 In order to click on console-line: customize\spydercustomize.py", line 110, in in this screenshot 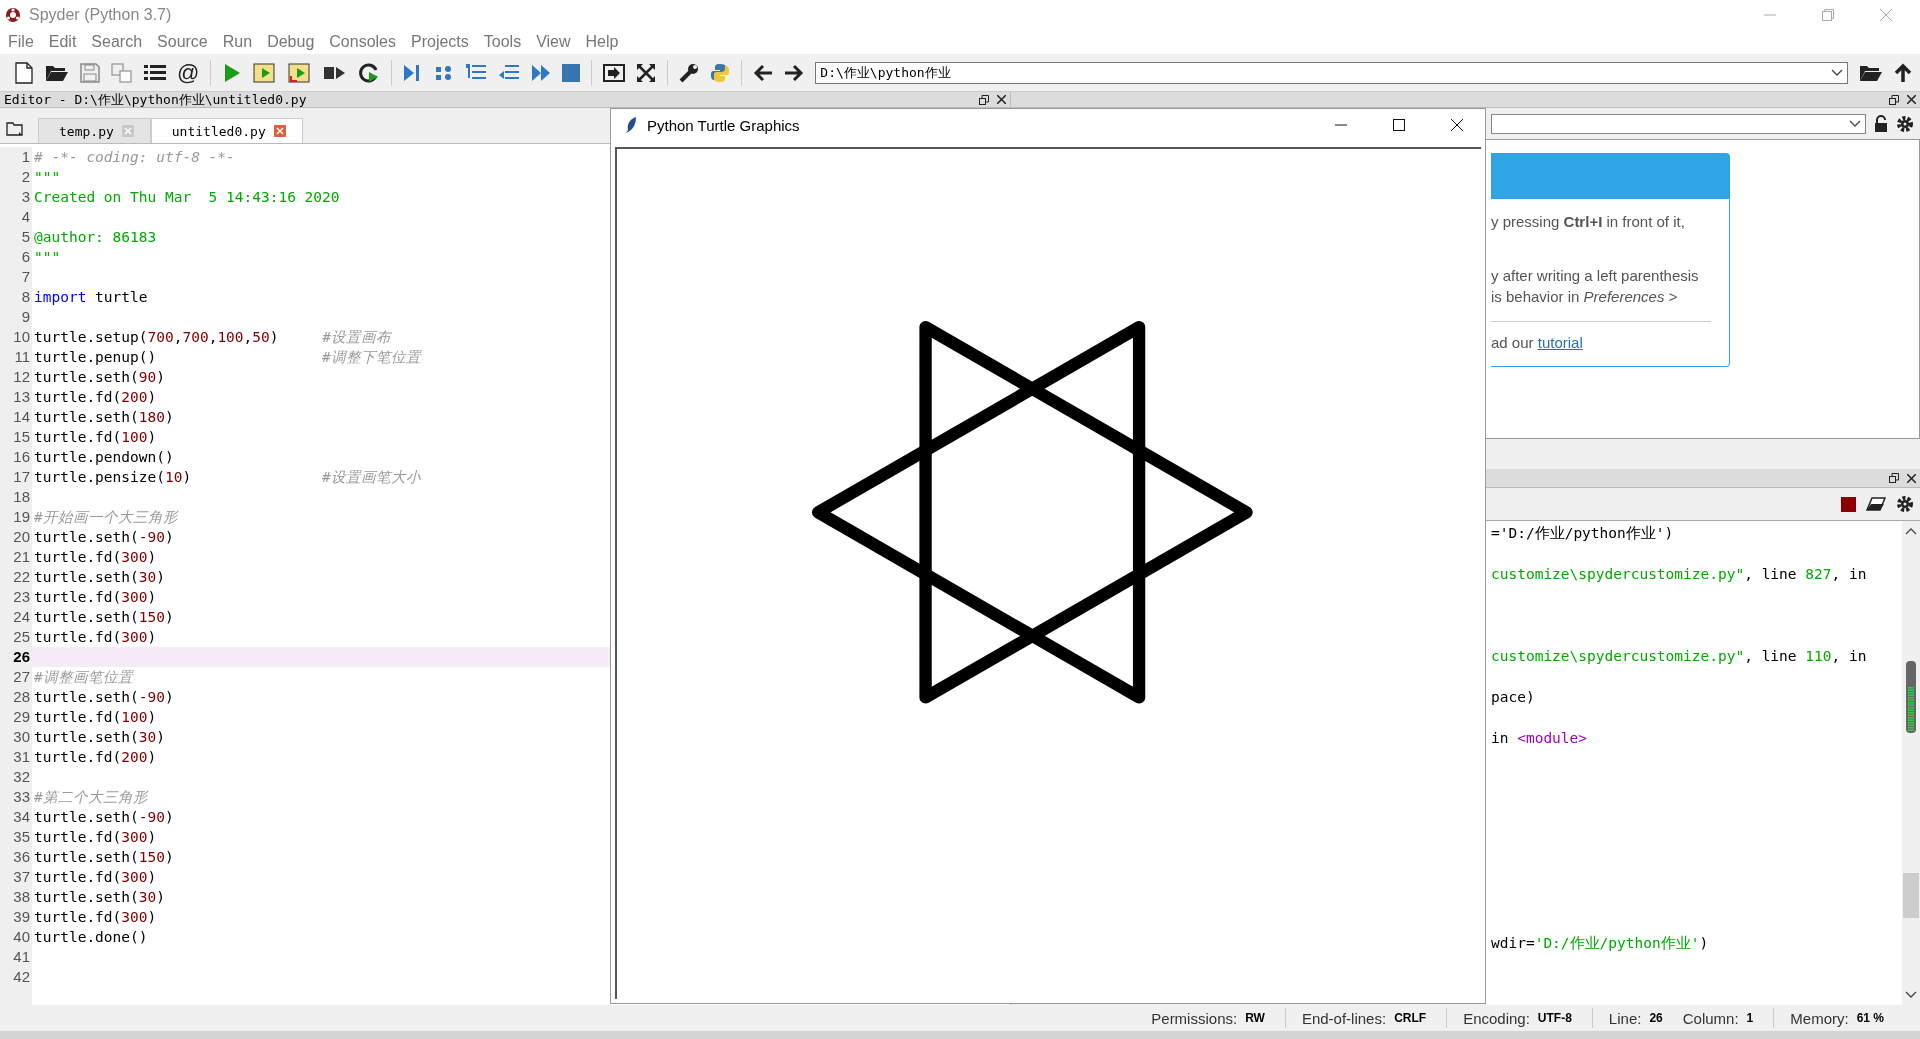, I will do `click(1679, 656)`.